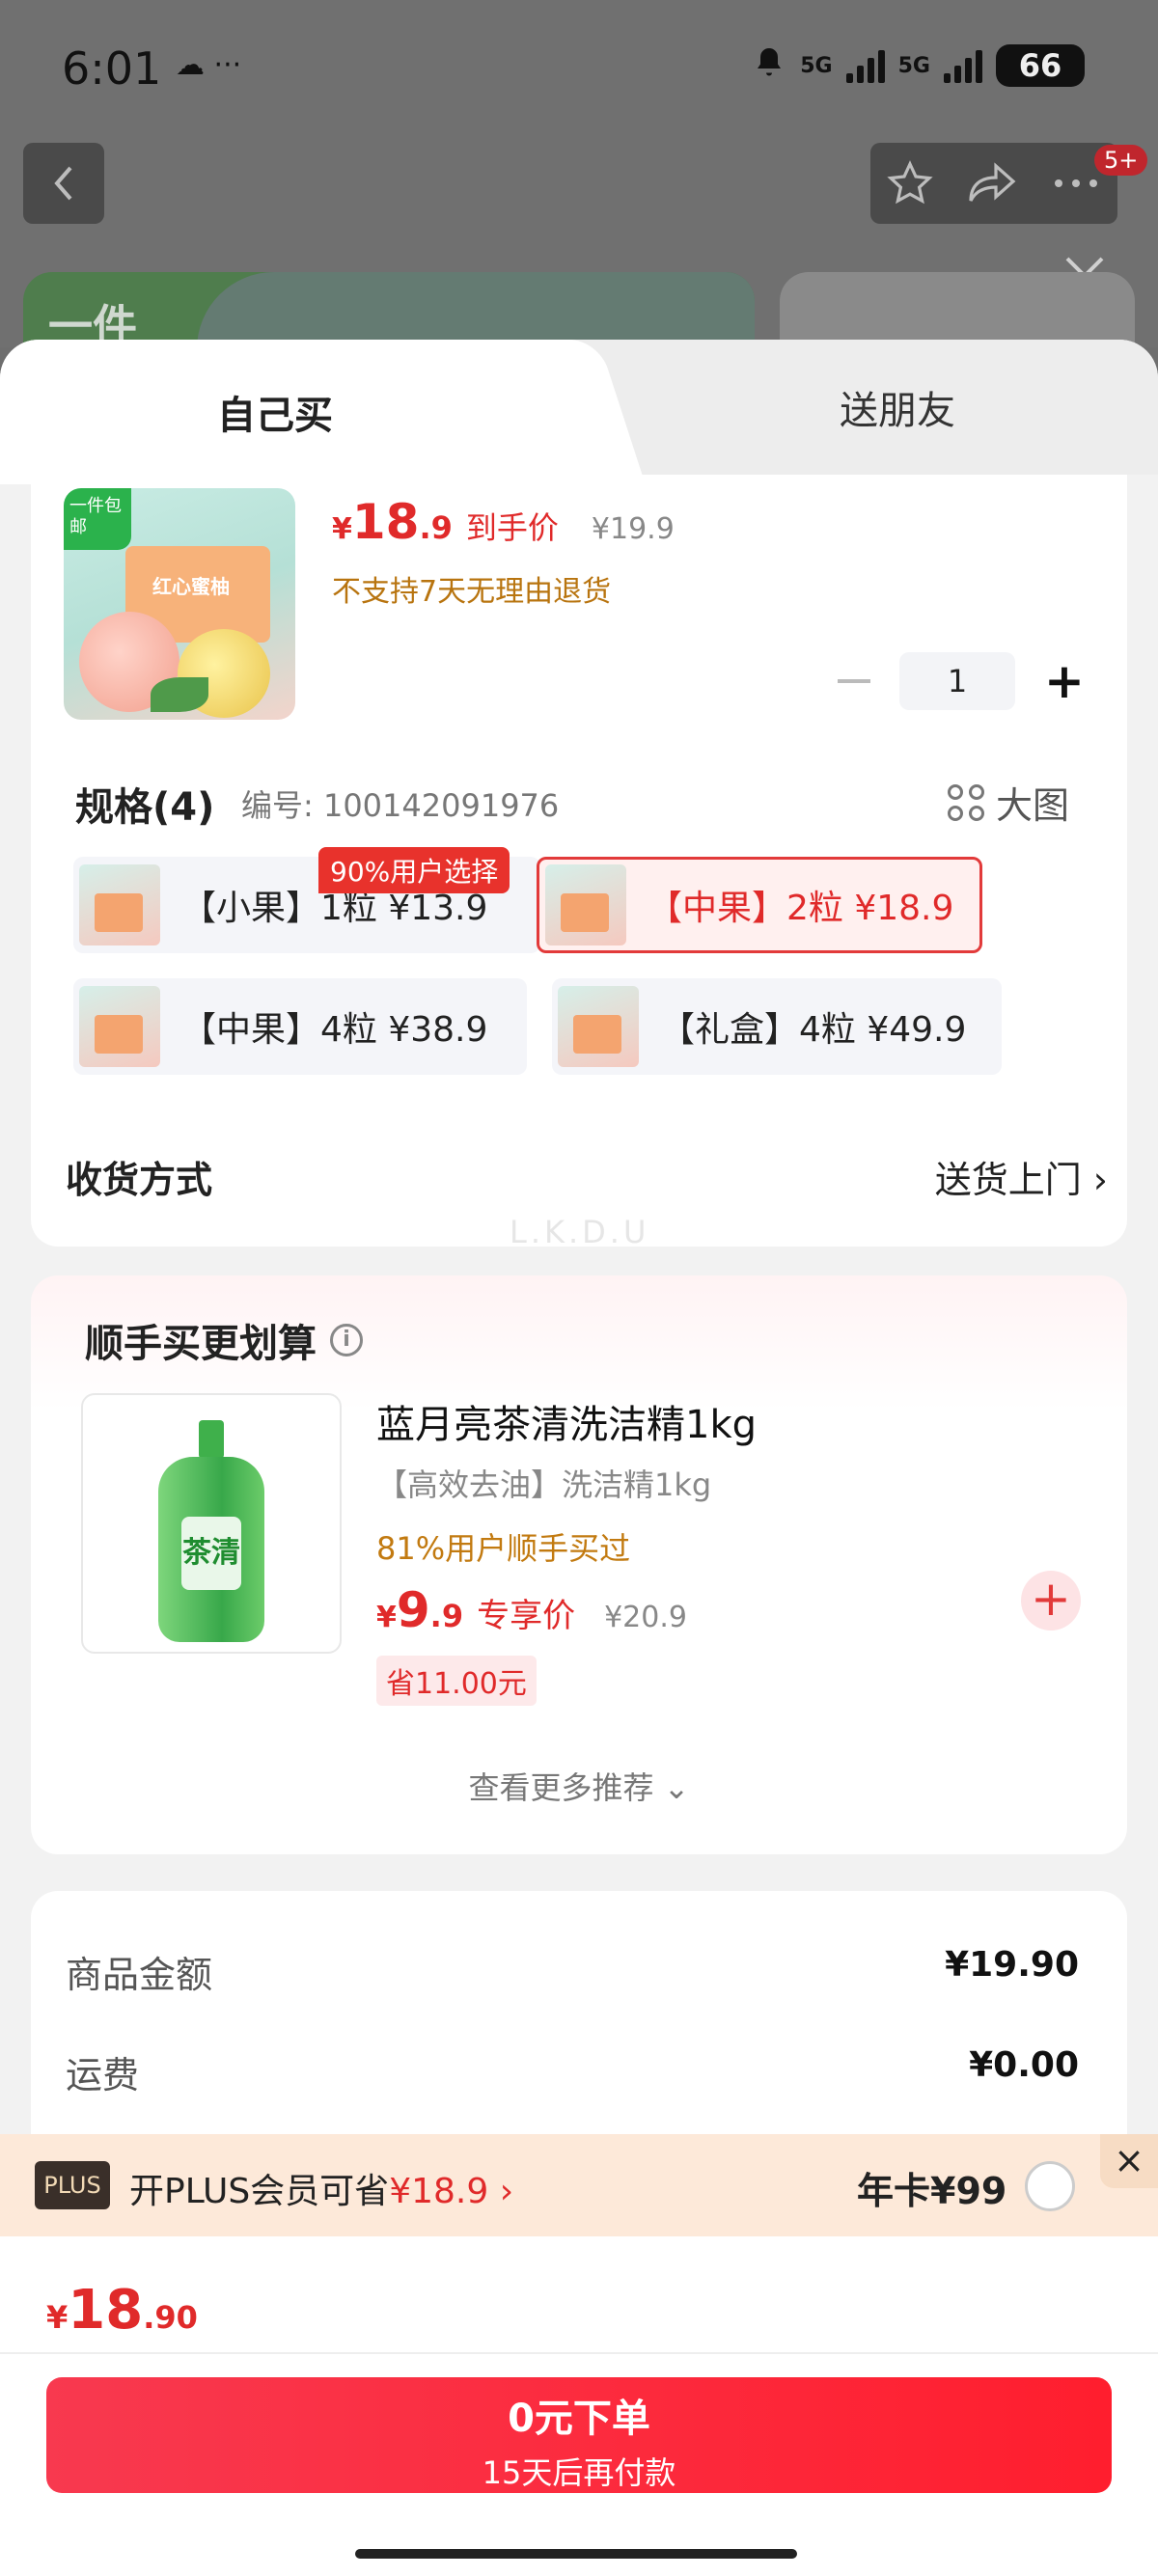  I want to click on more-icon, so click(1076, 184).